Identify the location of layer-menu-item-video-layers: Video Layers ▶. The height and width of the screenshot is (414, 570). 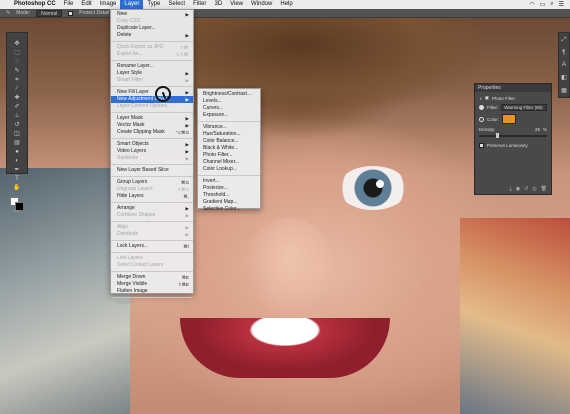
(152, 151).